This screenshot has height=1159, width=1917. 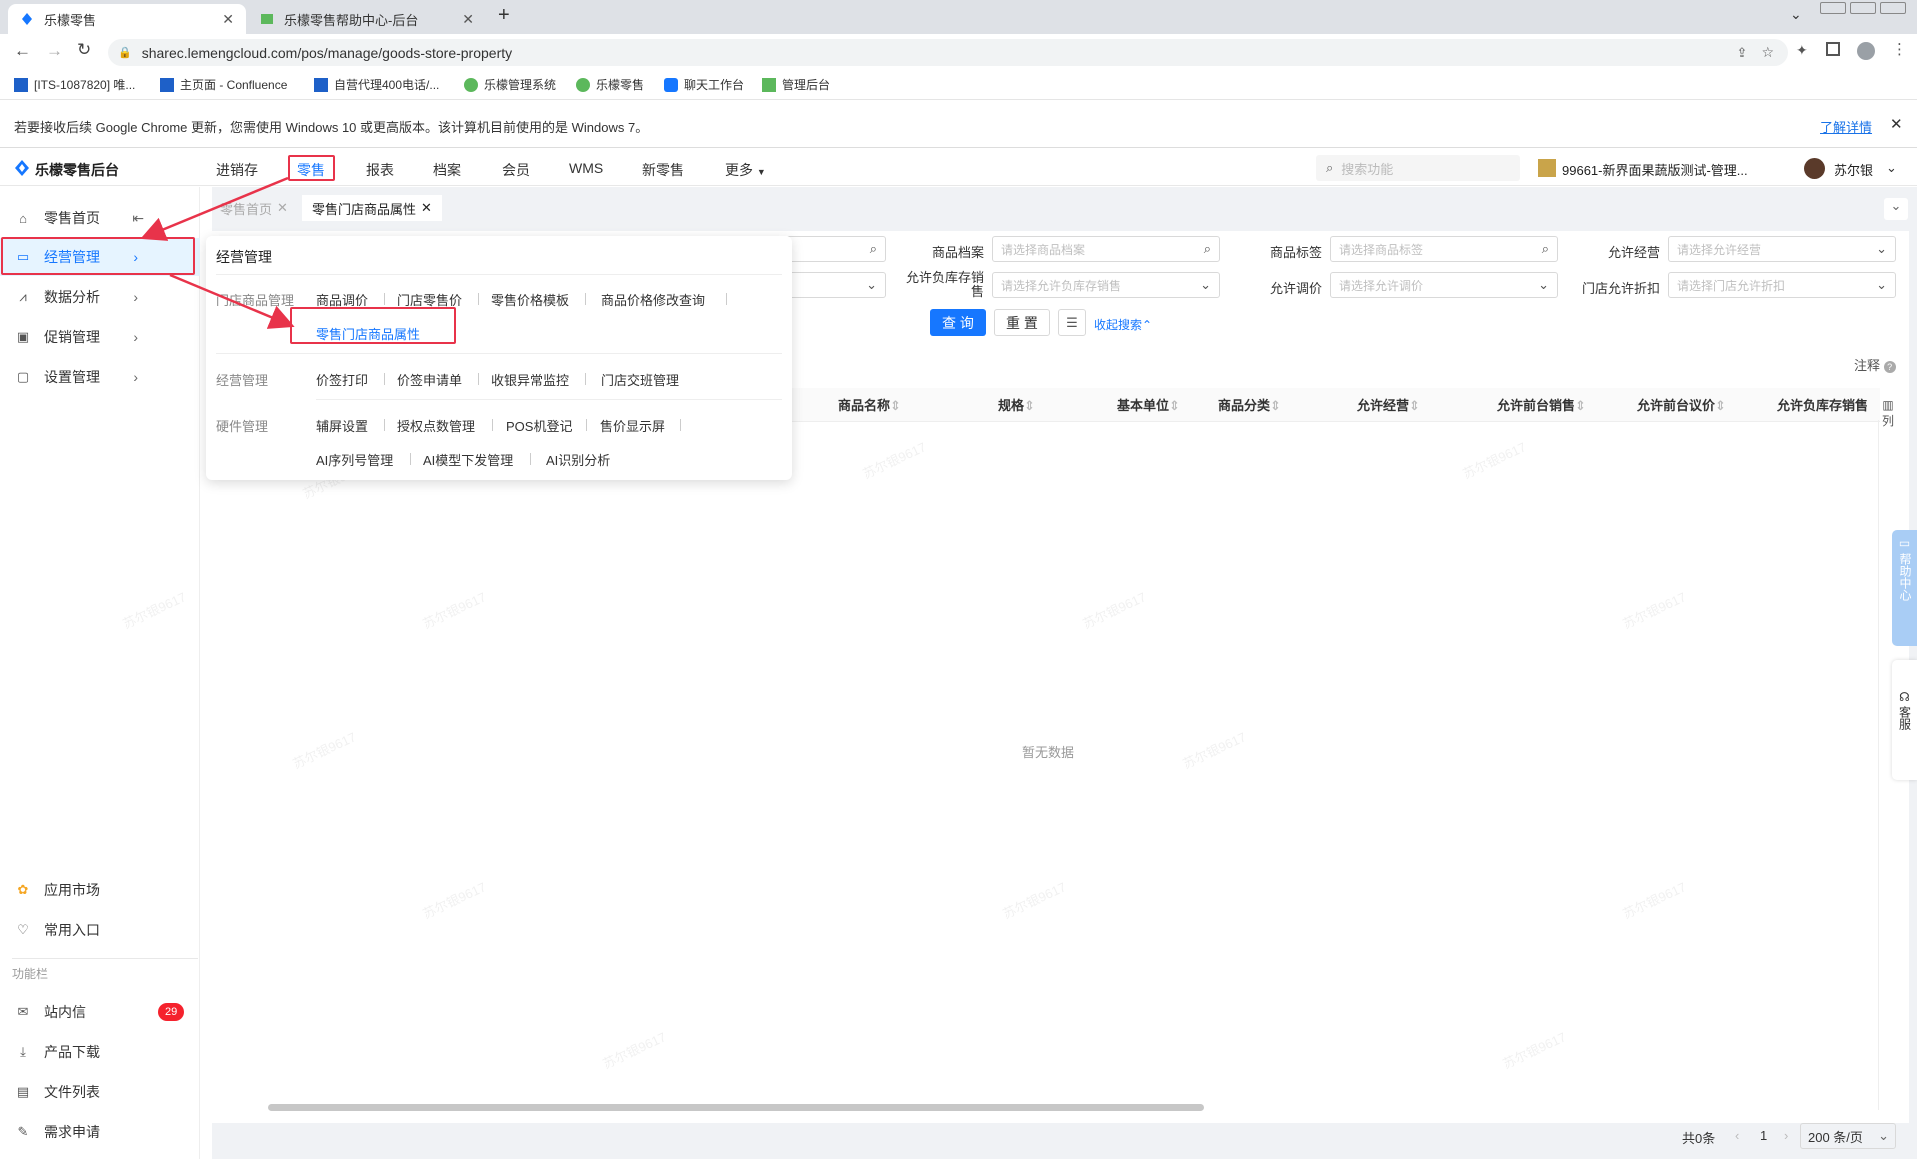 I want to click on annotation-arrows, so click(x=217, y=252).